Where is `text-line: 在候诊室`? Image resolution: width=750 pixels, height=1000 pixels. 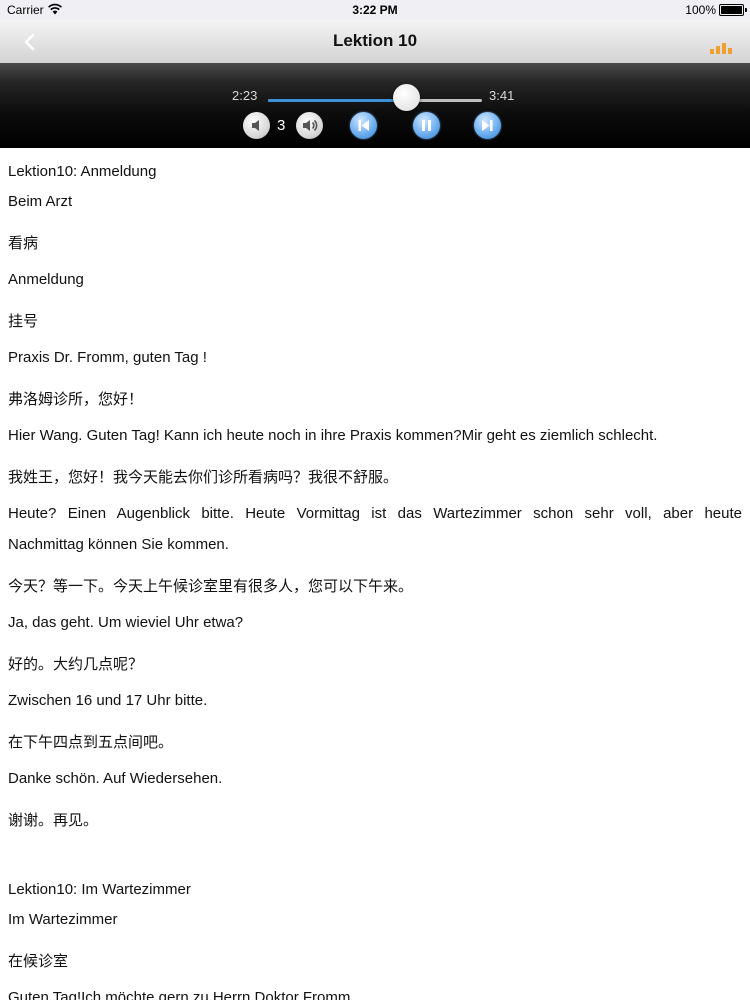 text-line: 在候诊室 is located at coordinates (38, 961).